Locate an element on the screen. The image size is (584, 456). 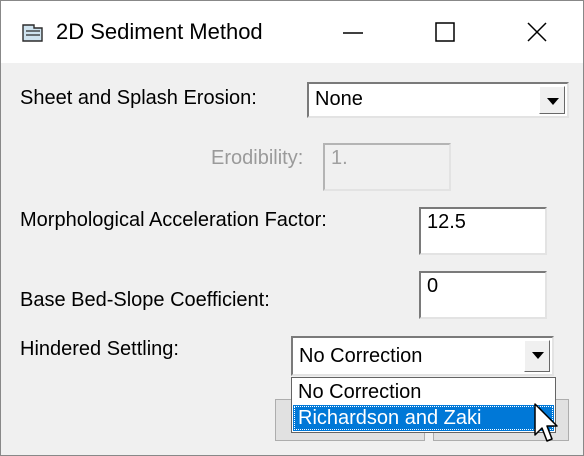
window-title: 2D Sediment Method is located at coordinates (159, 31).